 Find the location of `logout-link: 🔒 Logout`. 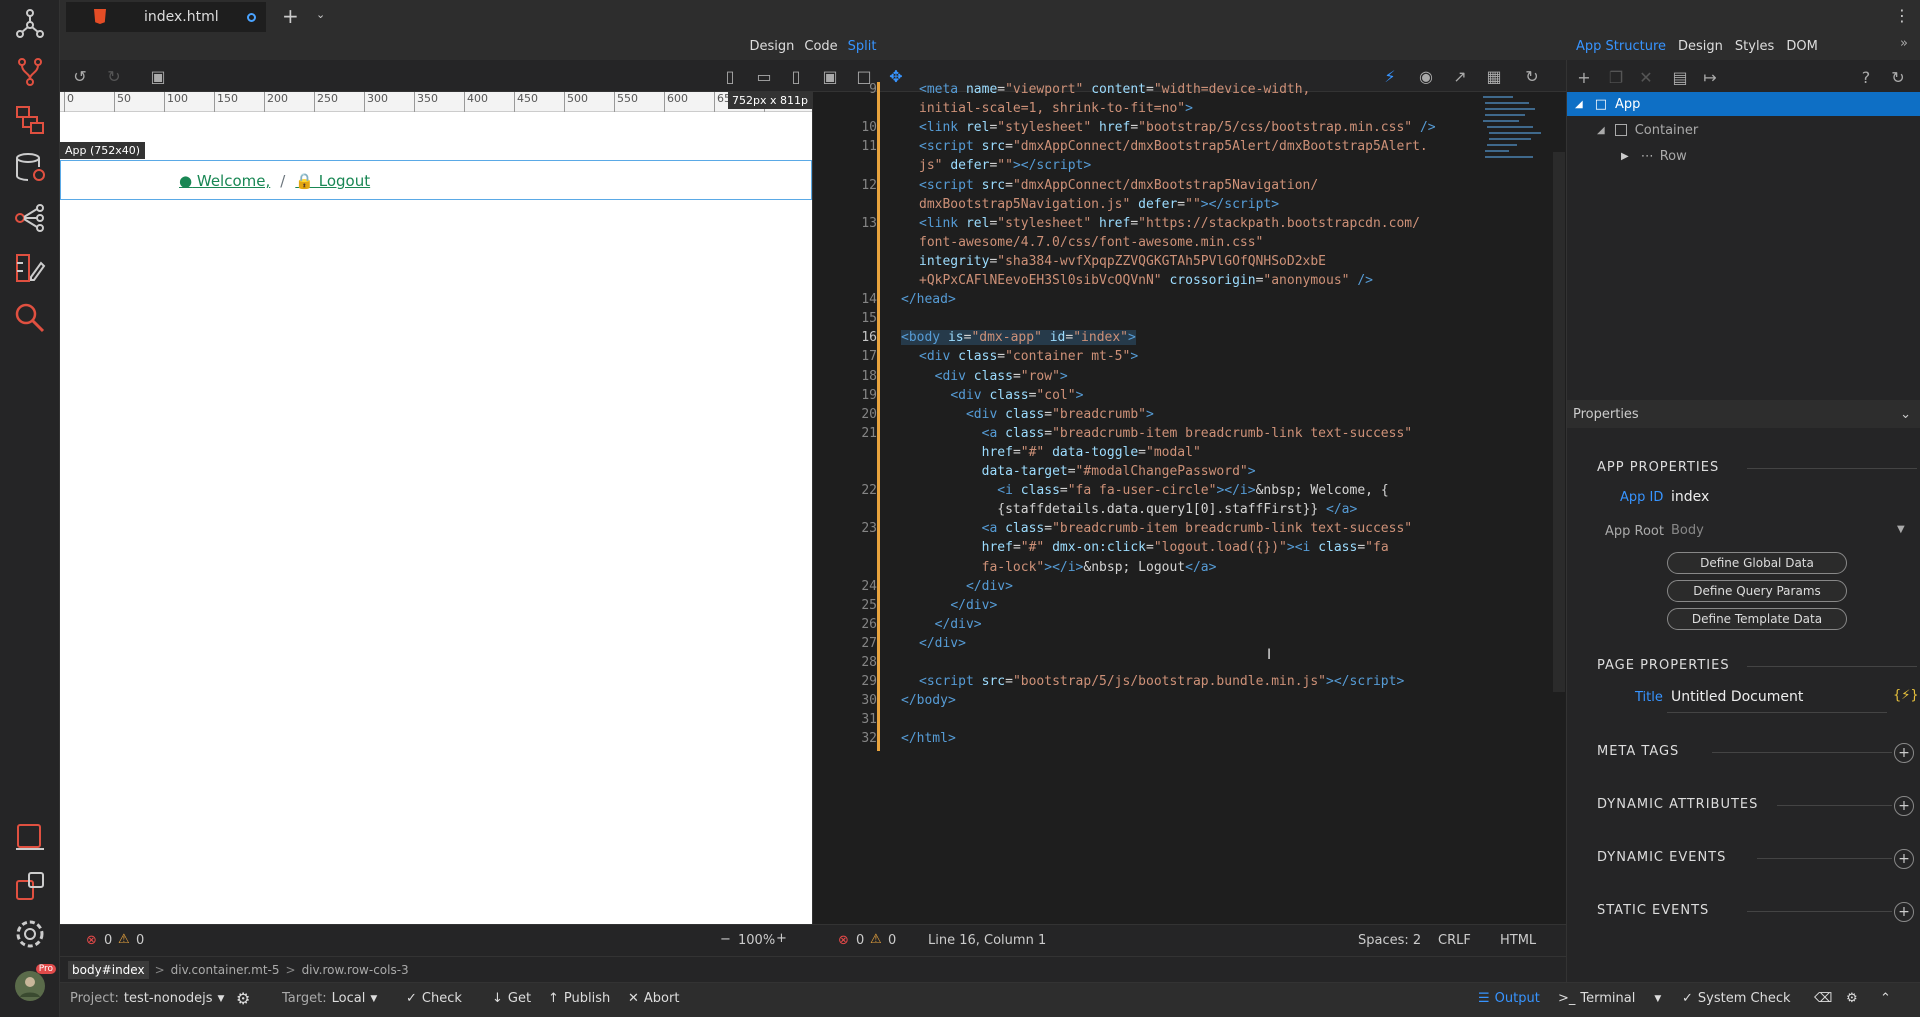

logout-link: 🔒 Logout is located at coordinates (332, 181).